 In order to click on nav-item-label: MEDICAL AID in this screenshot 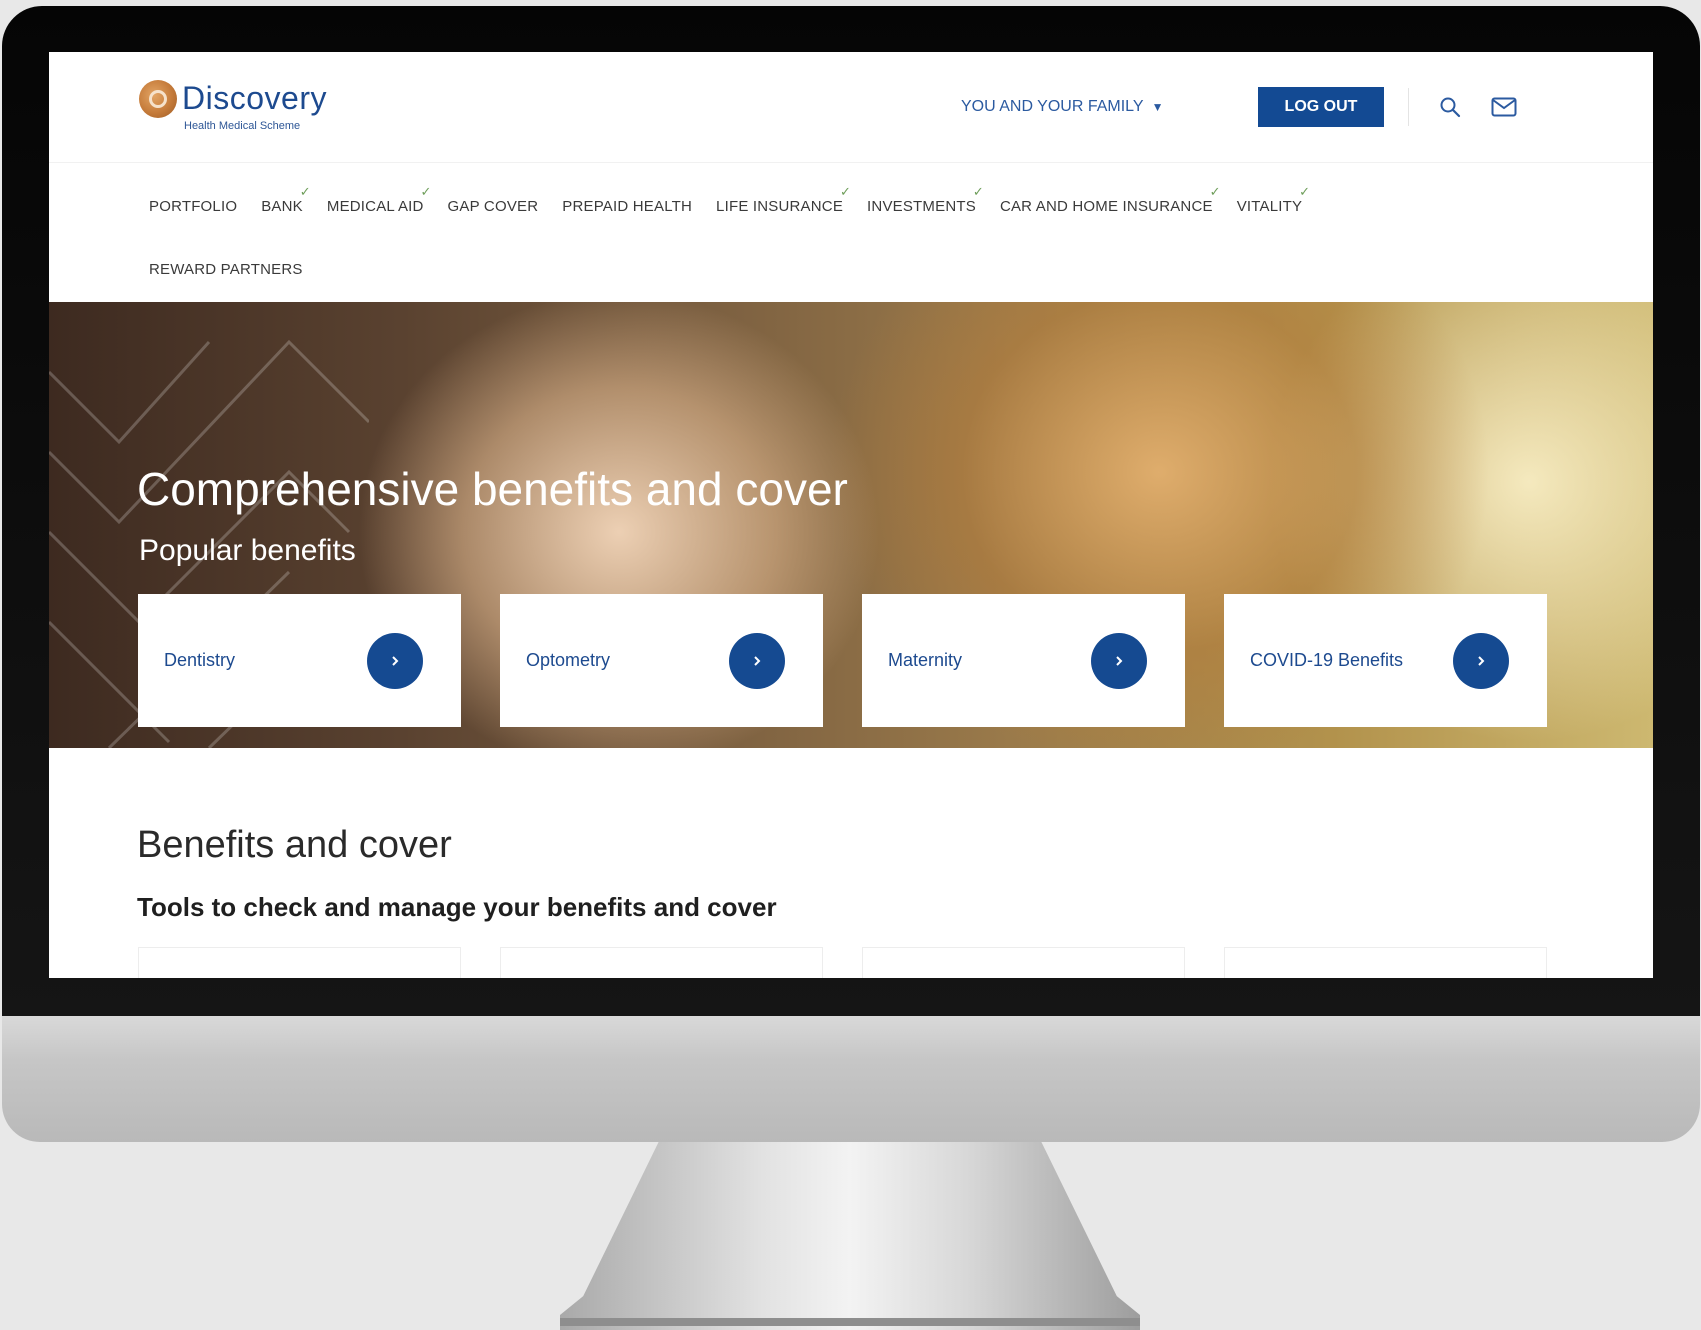, I will do `click(375, 206)`.